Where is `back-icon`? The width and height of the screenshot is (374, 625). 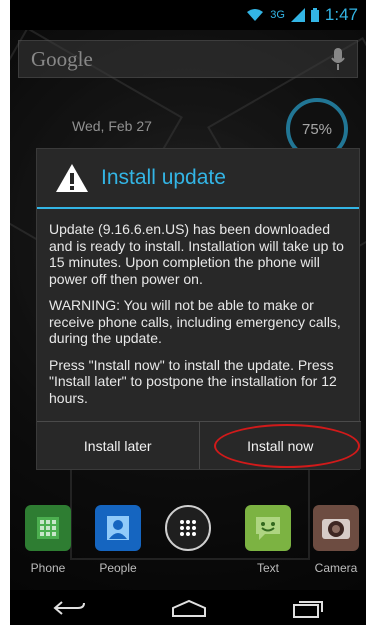
back-icon is located at coordinates (69, 608).